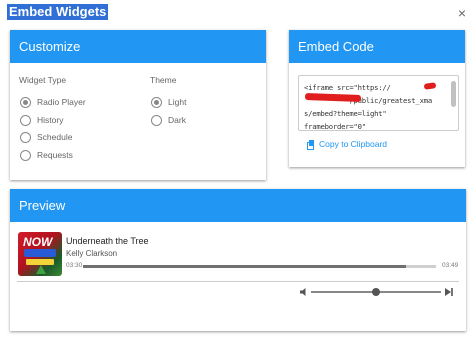 The width and height of the screenshot is (474, 339). What do you see at coordinates (450, 265) in the screenshot?
I see `total-time: 03:49` at bounding box center [450, 265].